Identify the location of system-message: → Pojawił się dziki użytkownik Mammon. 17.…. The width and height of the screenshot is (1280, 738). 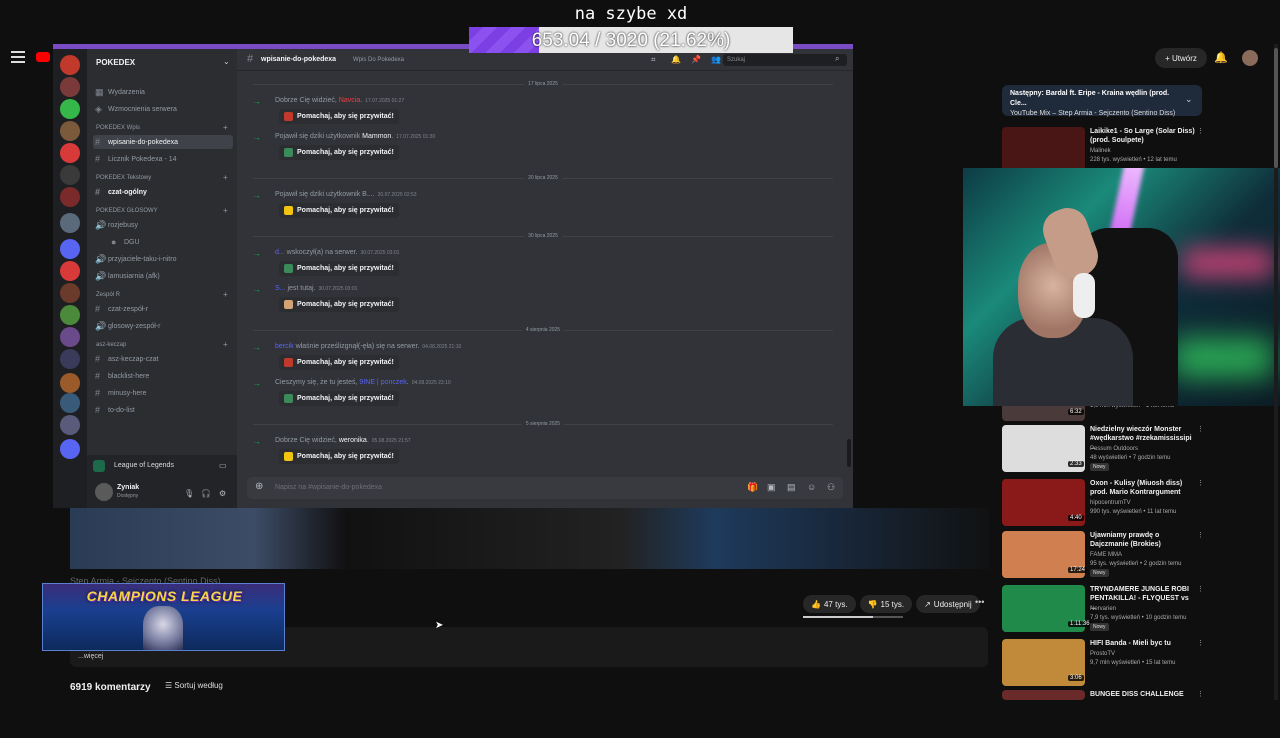
(543, 149).